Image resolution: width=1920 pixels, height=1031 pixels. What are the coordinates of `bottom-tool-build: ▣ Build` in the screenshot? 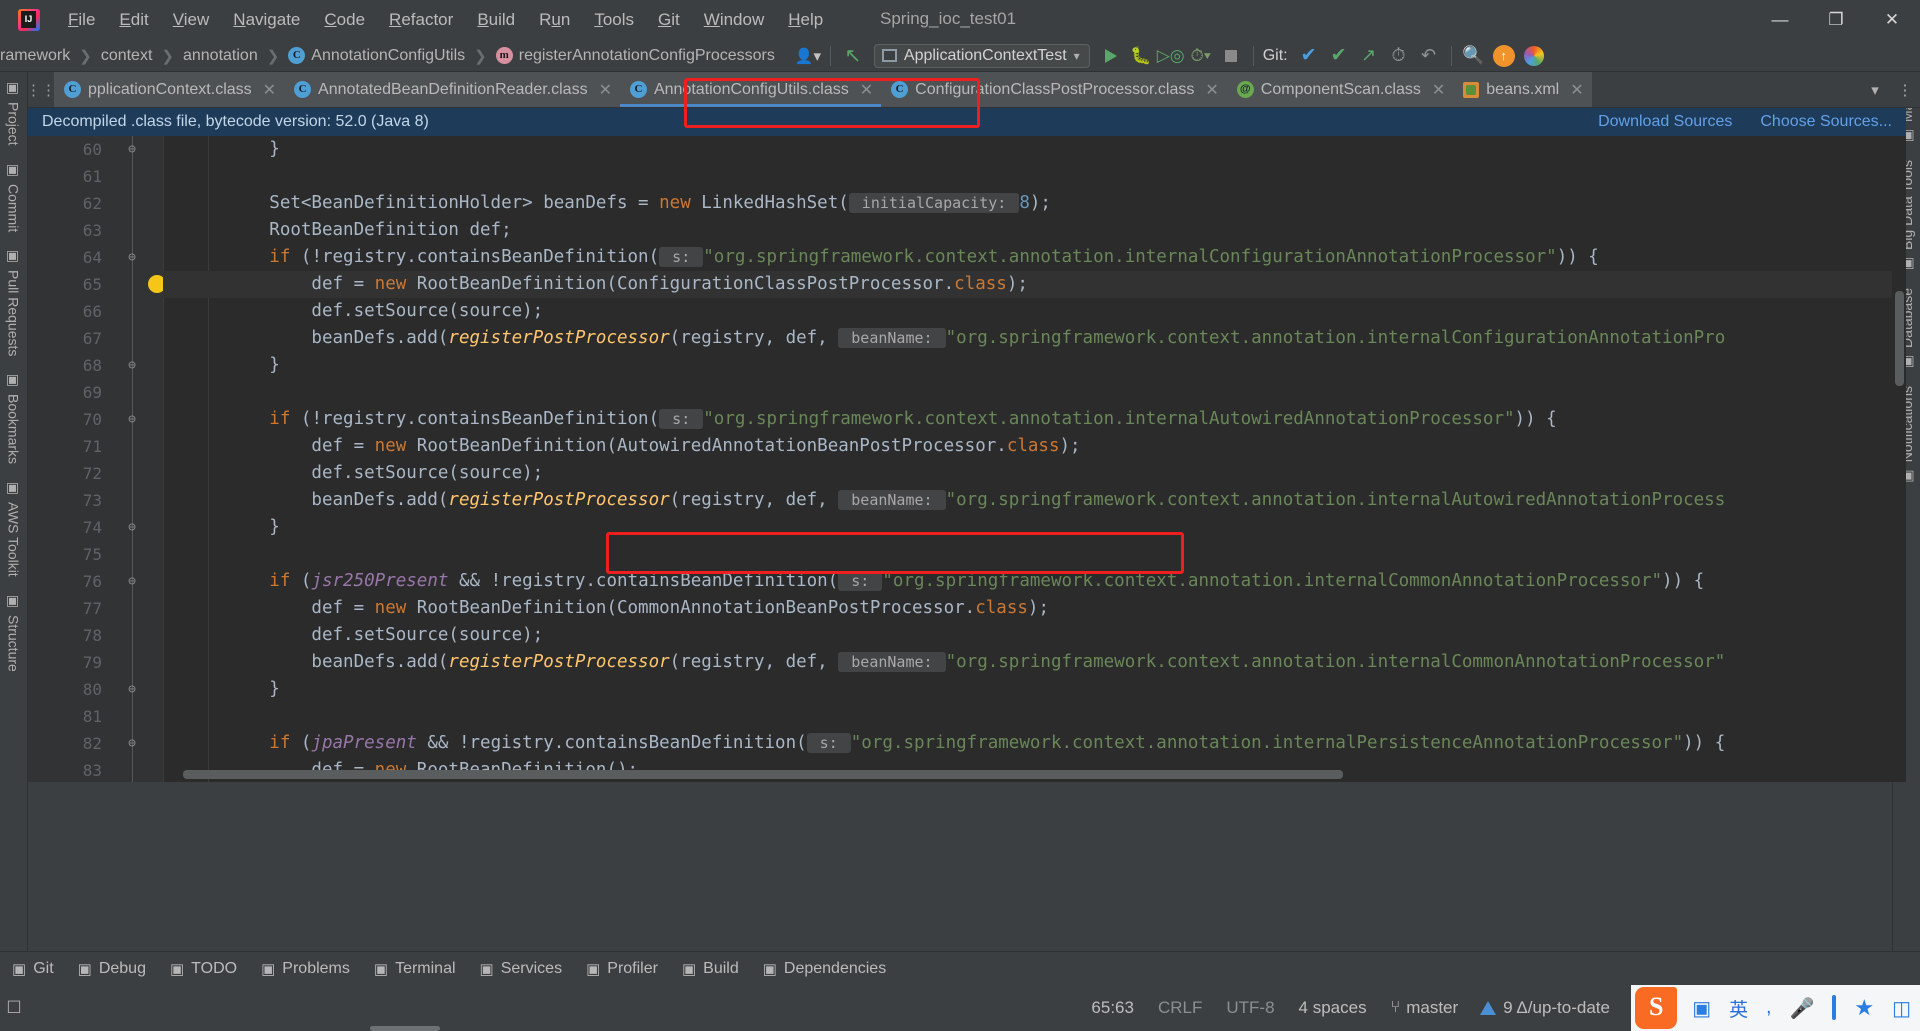 It's located at (710, 969).